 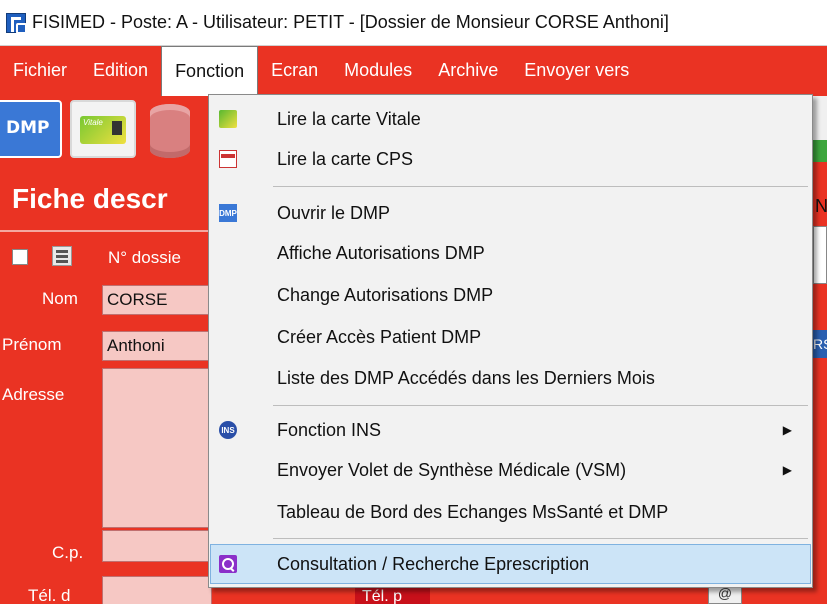 What do you see at coordinates (385, 294) in the screenshot?
I see `menu-item-label: Change Autorisations DMP` at bounding box center [385, 294].